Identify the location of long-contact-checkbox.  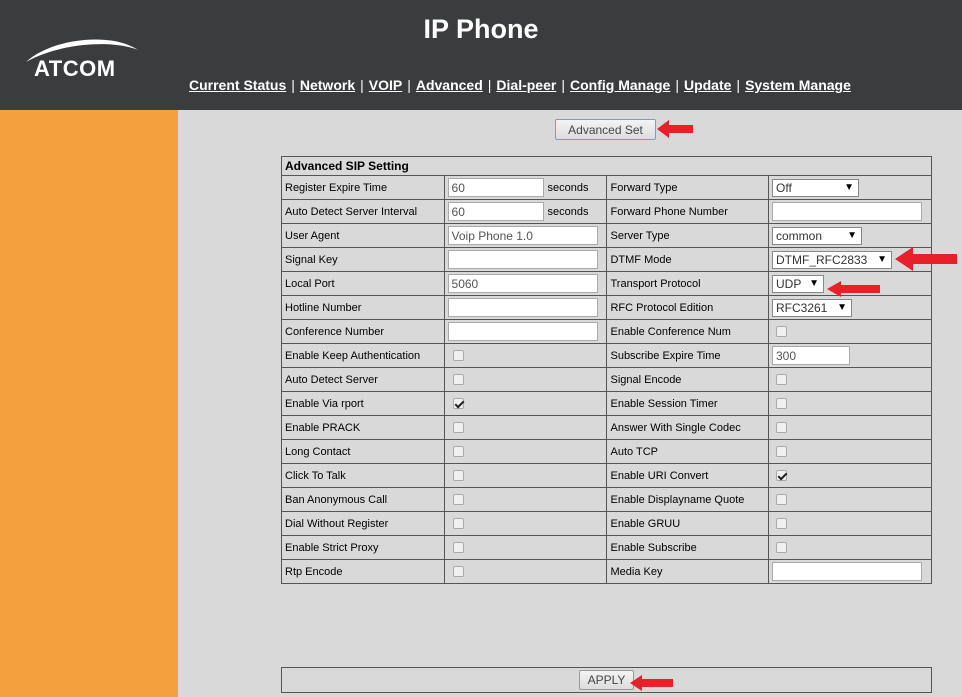
(458, 452).